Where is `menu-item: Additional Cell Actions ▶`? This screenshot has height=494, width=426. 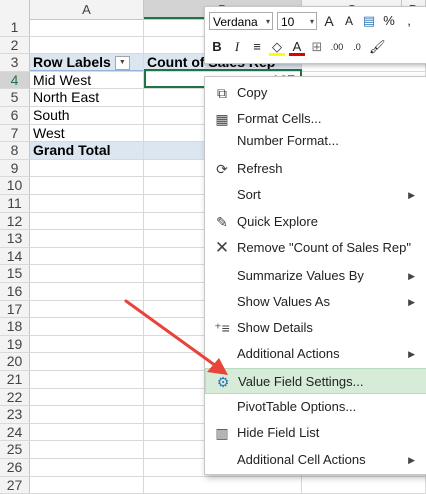
menu-item: Additional Cell Actions ▶ is located at coordinates (315, 460).